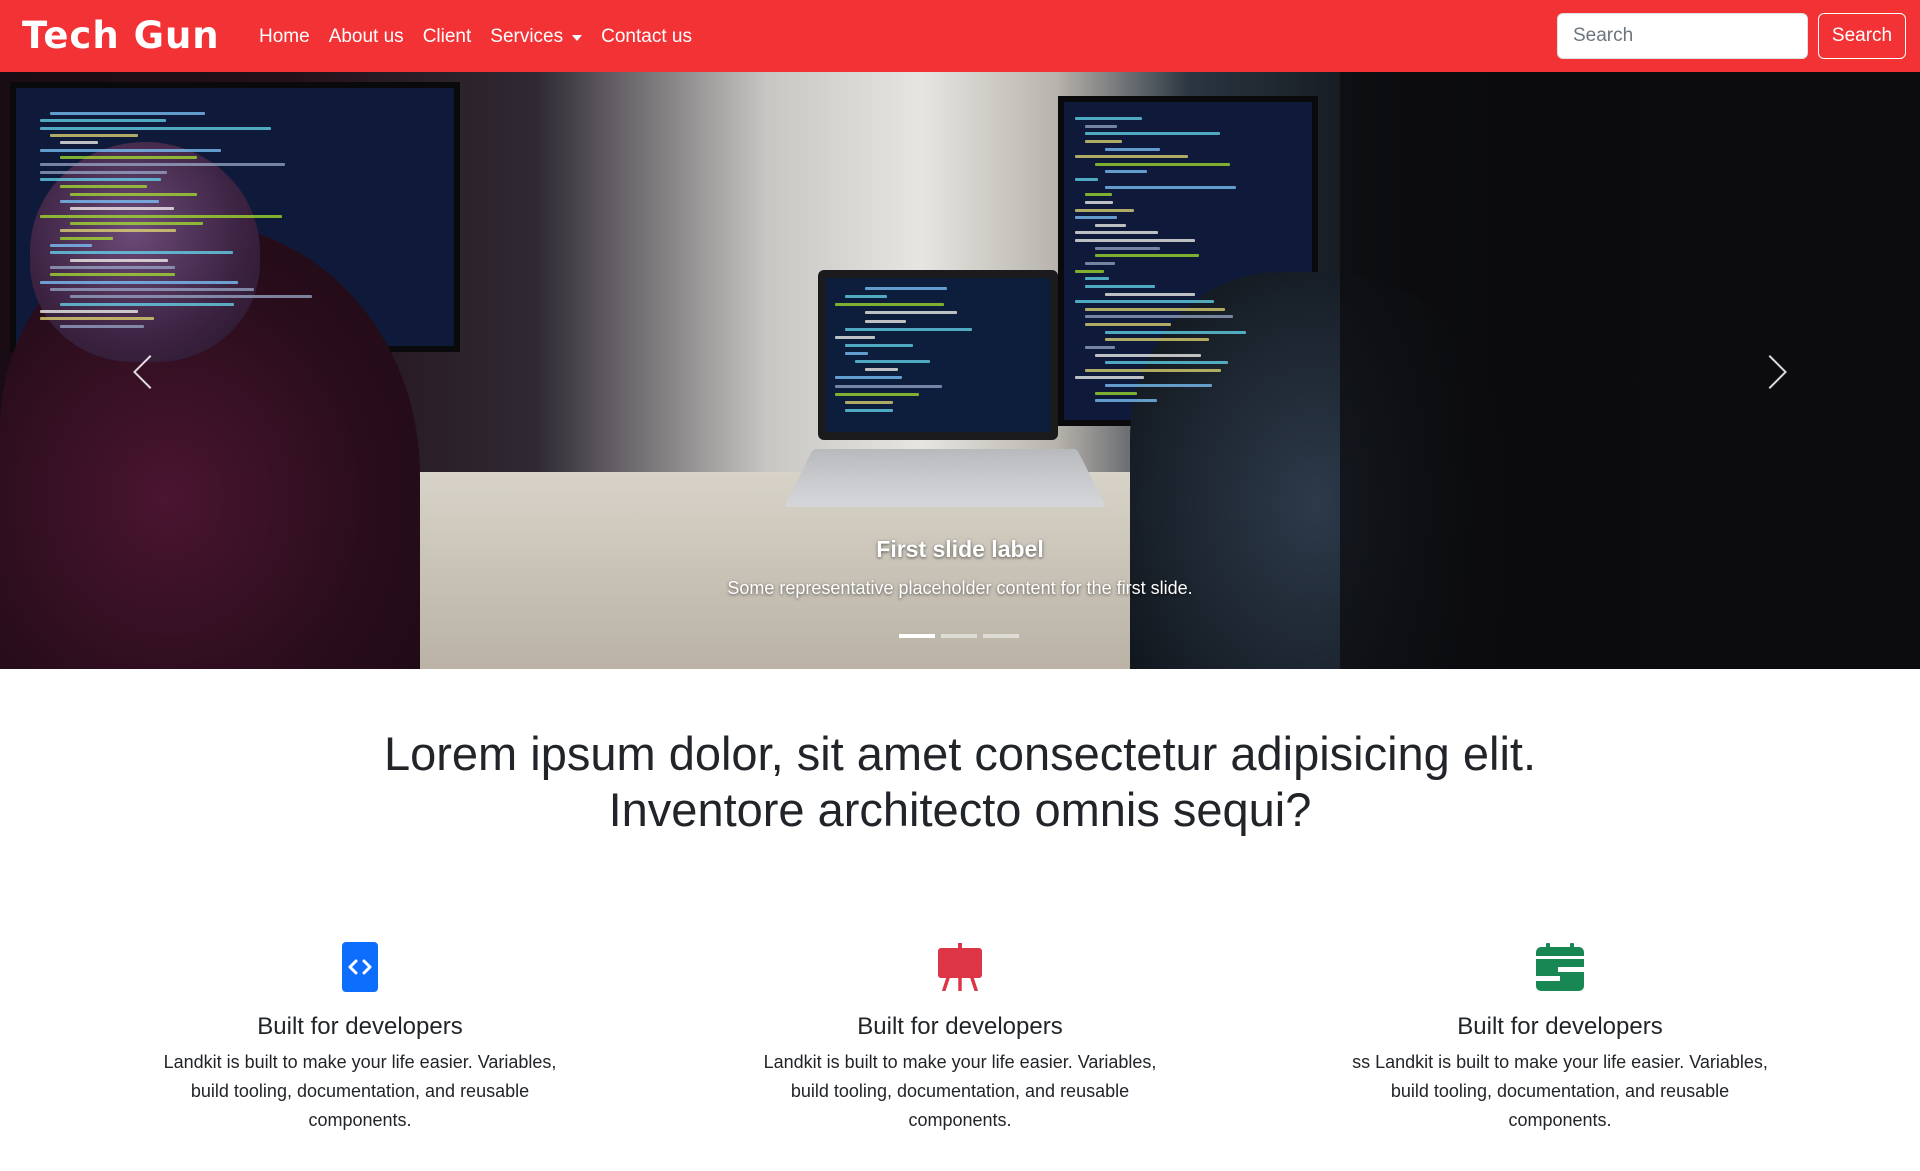  Describe the element at coordinates (121, 36) in the screenshot. I see `brand-logo: Tech Gun` at that location.